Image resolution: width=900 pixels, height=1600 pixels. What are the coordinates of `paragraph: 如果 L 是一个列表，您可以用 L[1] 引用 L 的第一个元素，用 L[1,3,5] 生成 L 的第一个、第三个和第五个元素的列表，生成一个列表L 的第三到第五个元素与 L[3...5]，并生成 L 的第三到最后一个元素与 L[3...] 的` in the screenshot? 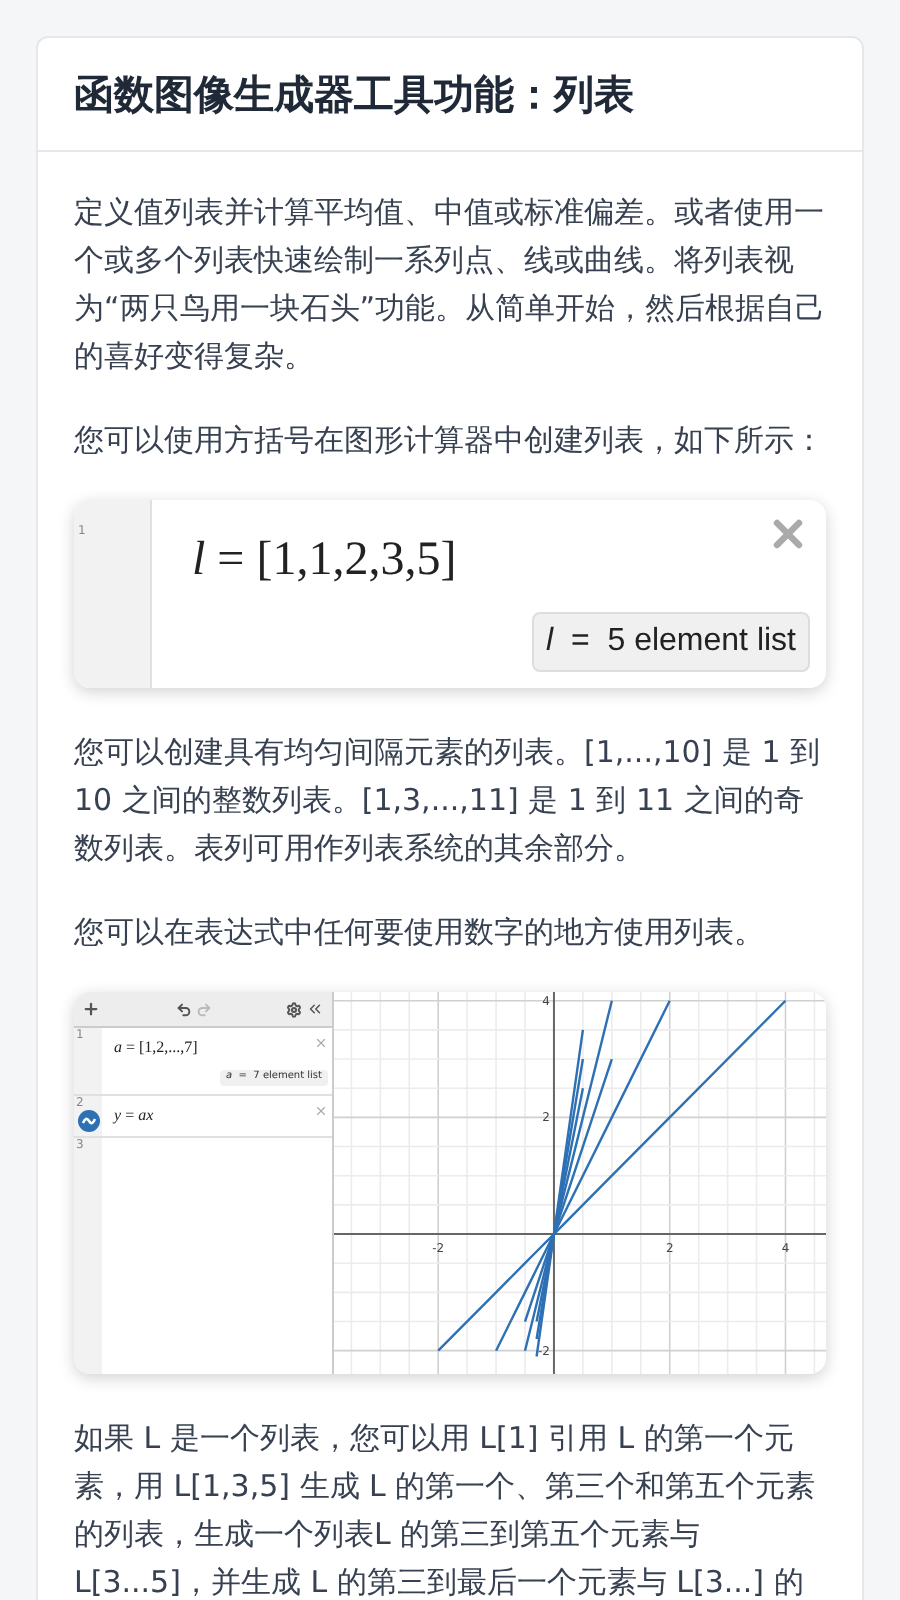 It's located at (446, 1509).